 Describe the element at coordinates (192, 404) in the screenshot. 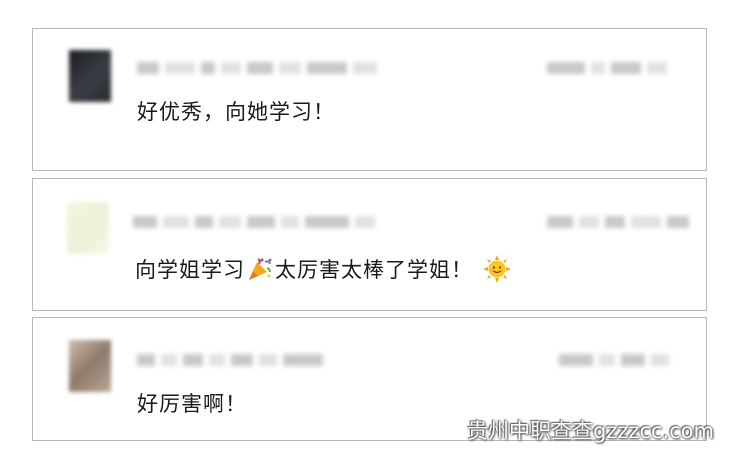

I see `comment-text: 好厉害啊！` at that location.